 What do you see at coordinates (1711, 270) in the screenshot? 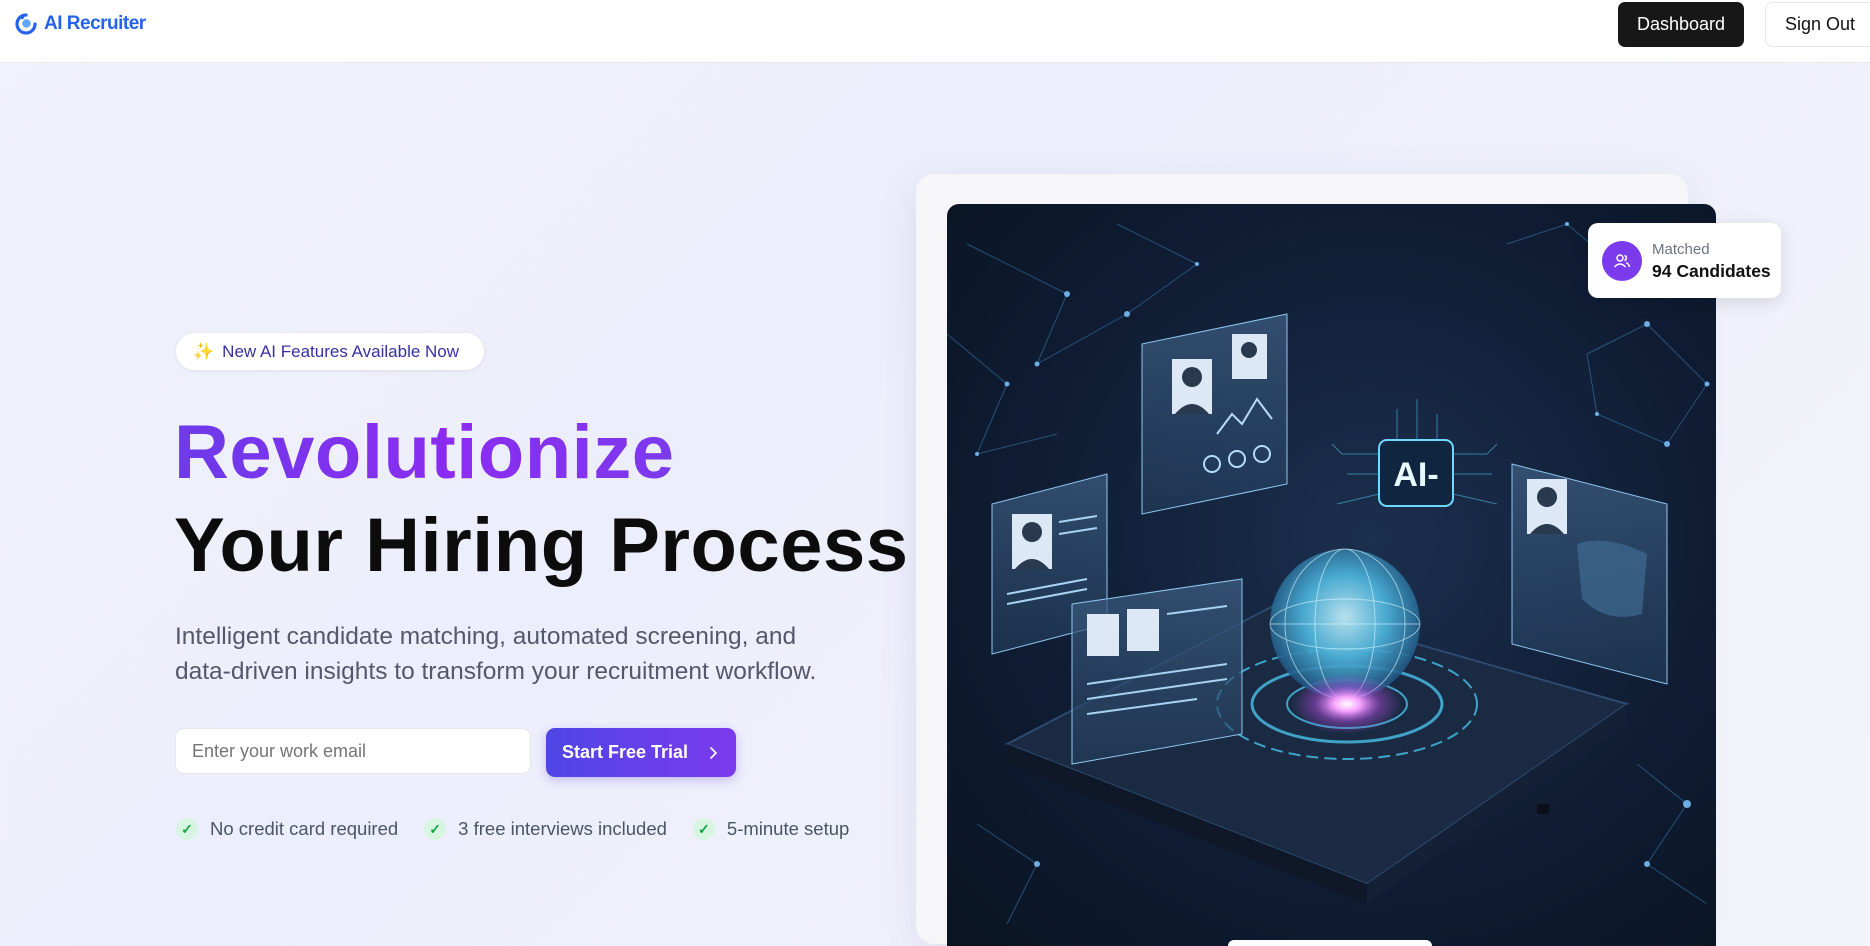
I see `matched-value: 94 Candidates` at bounding box center [1711, 270].